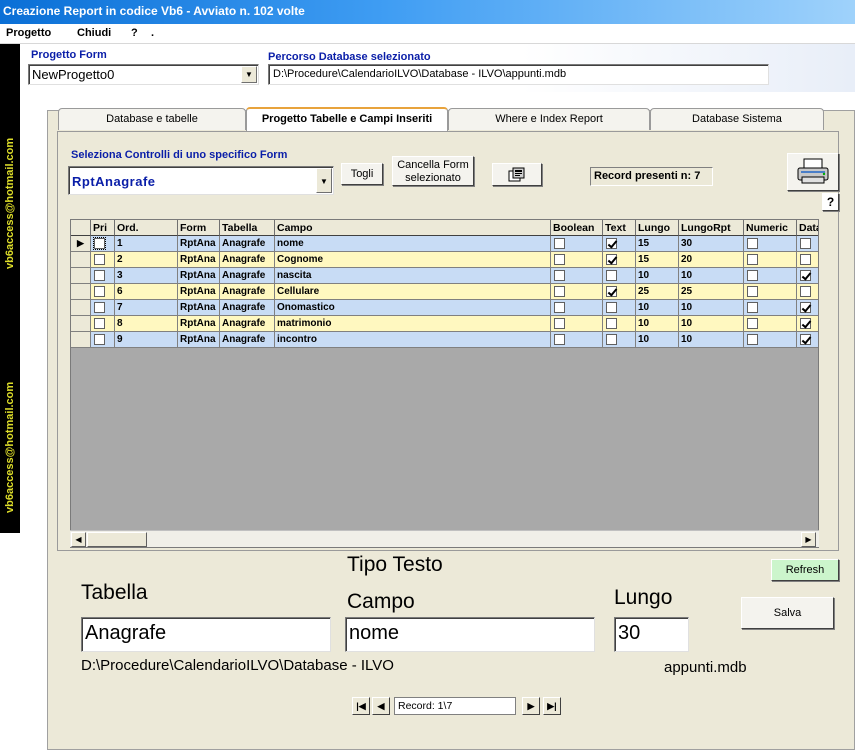  Describe the element at coordinates (152, 119) in the screenshot. I see `tab-database: Database e tabelle` at that location.